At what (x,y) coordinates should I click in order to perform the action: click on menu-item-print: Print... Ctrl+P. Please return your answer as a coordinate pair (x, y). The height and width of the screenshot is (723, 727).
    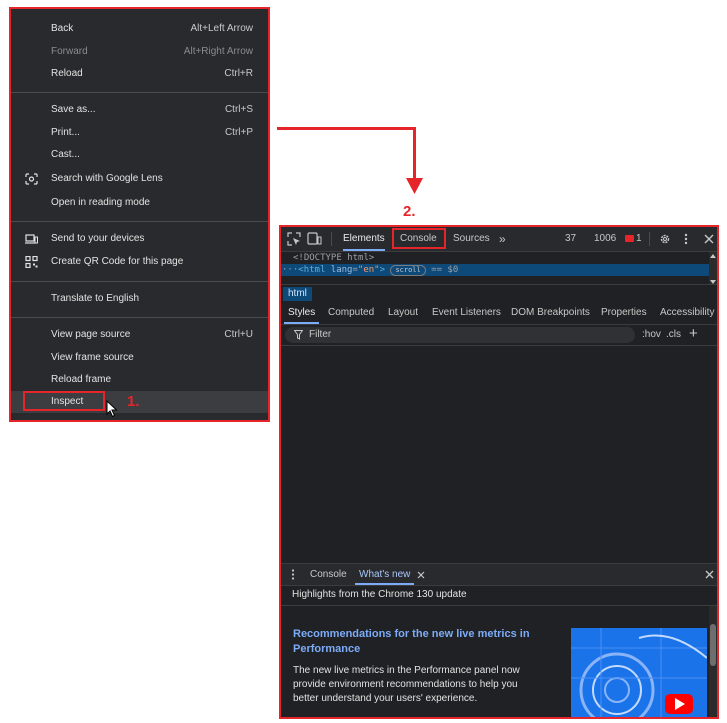
    Looking at the image, I should click on (139, 133).